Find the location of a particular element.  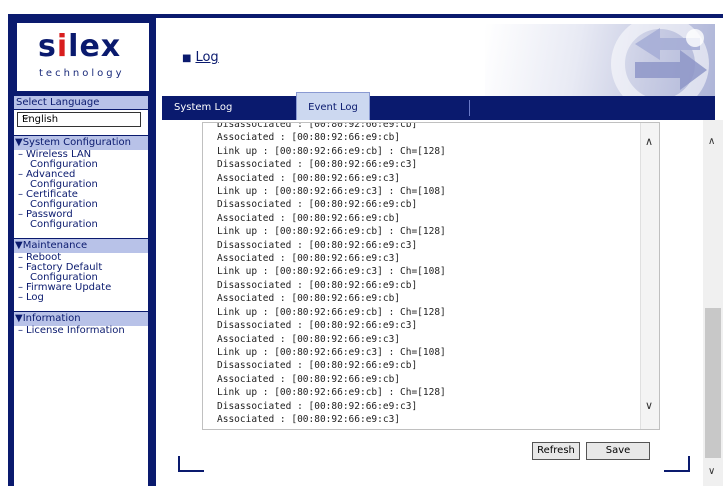

menu-item: – Wireless LAN Configuration is located at coordinates (81, 160).